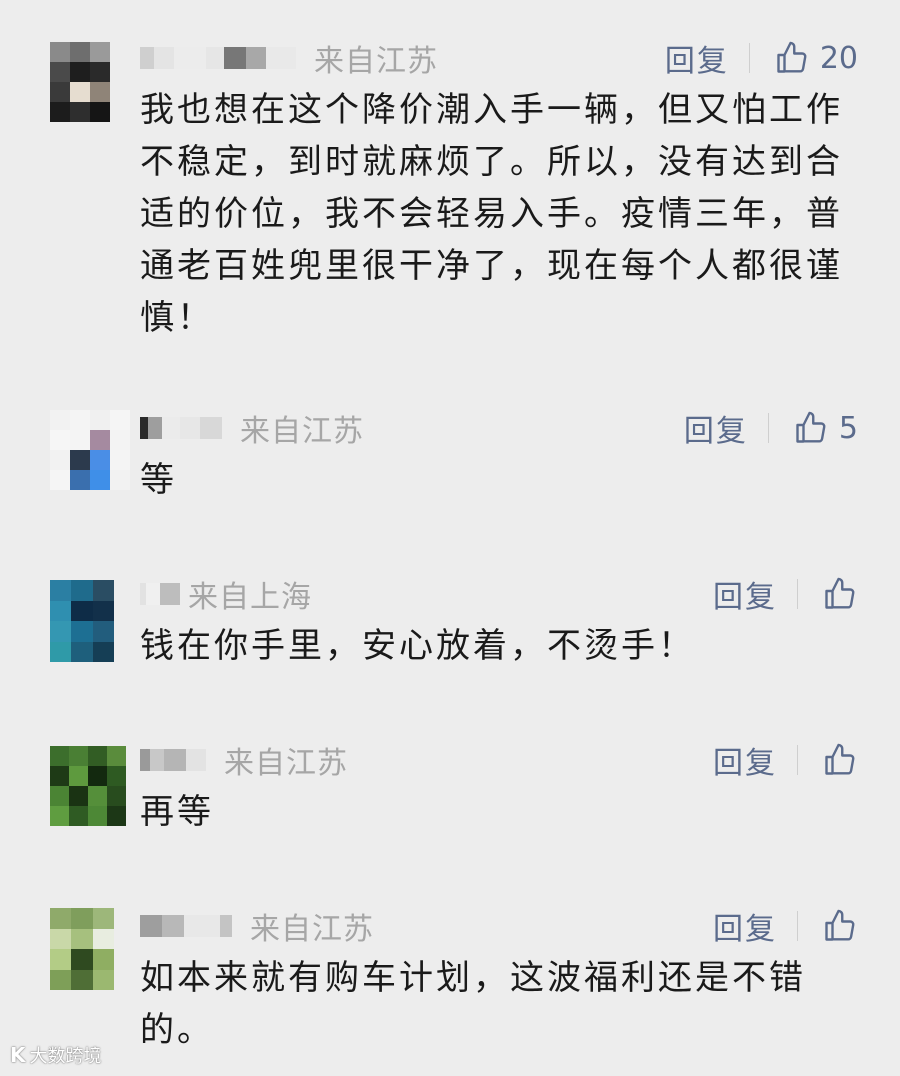  I want to click on like-count: 20, so click(838, 58).